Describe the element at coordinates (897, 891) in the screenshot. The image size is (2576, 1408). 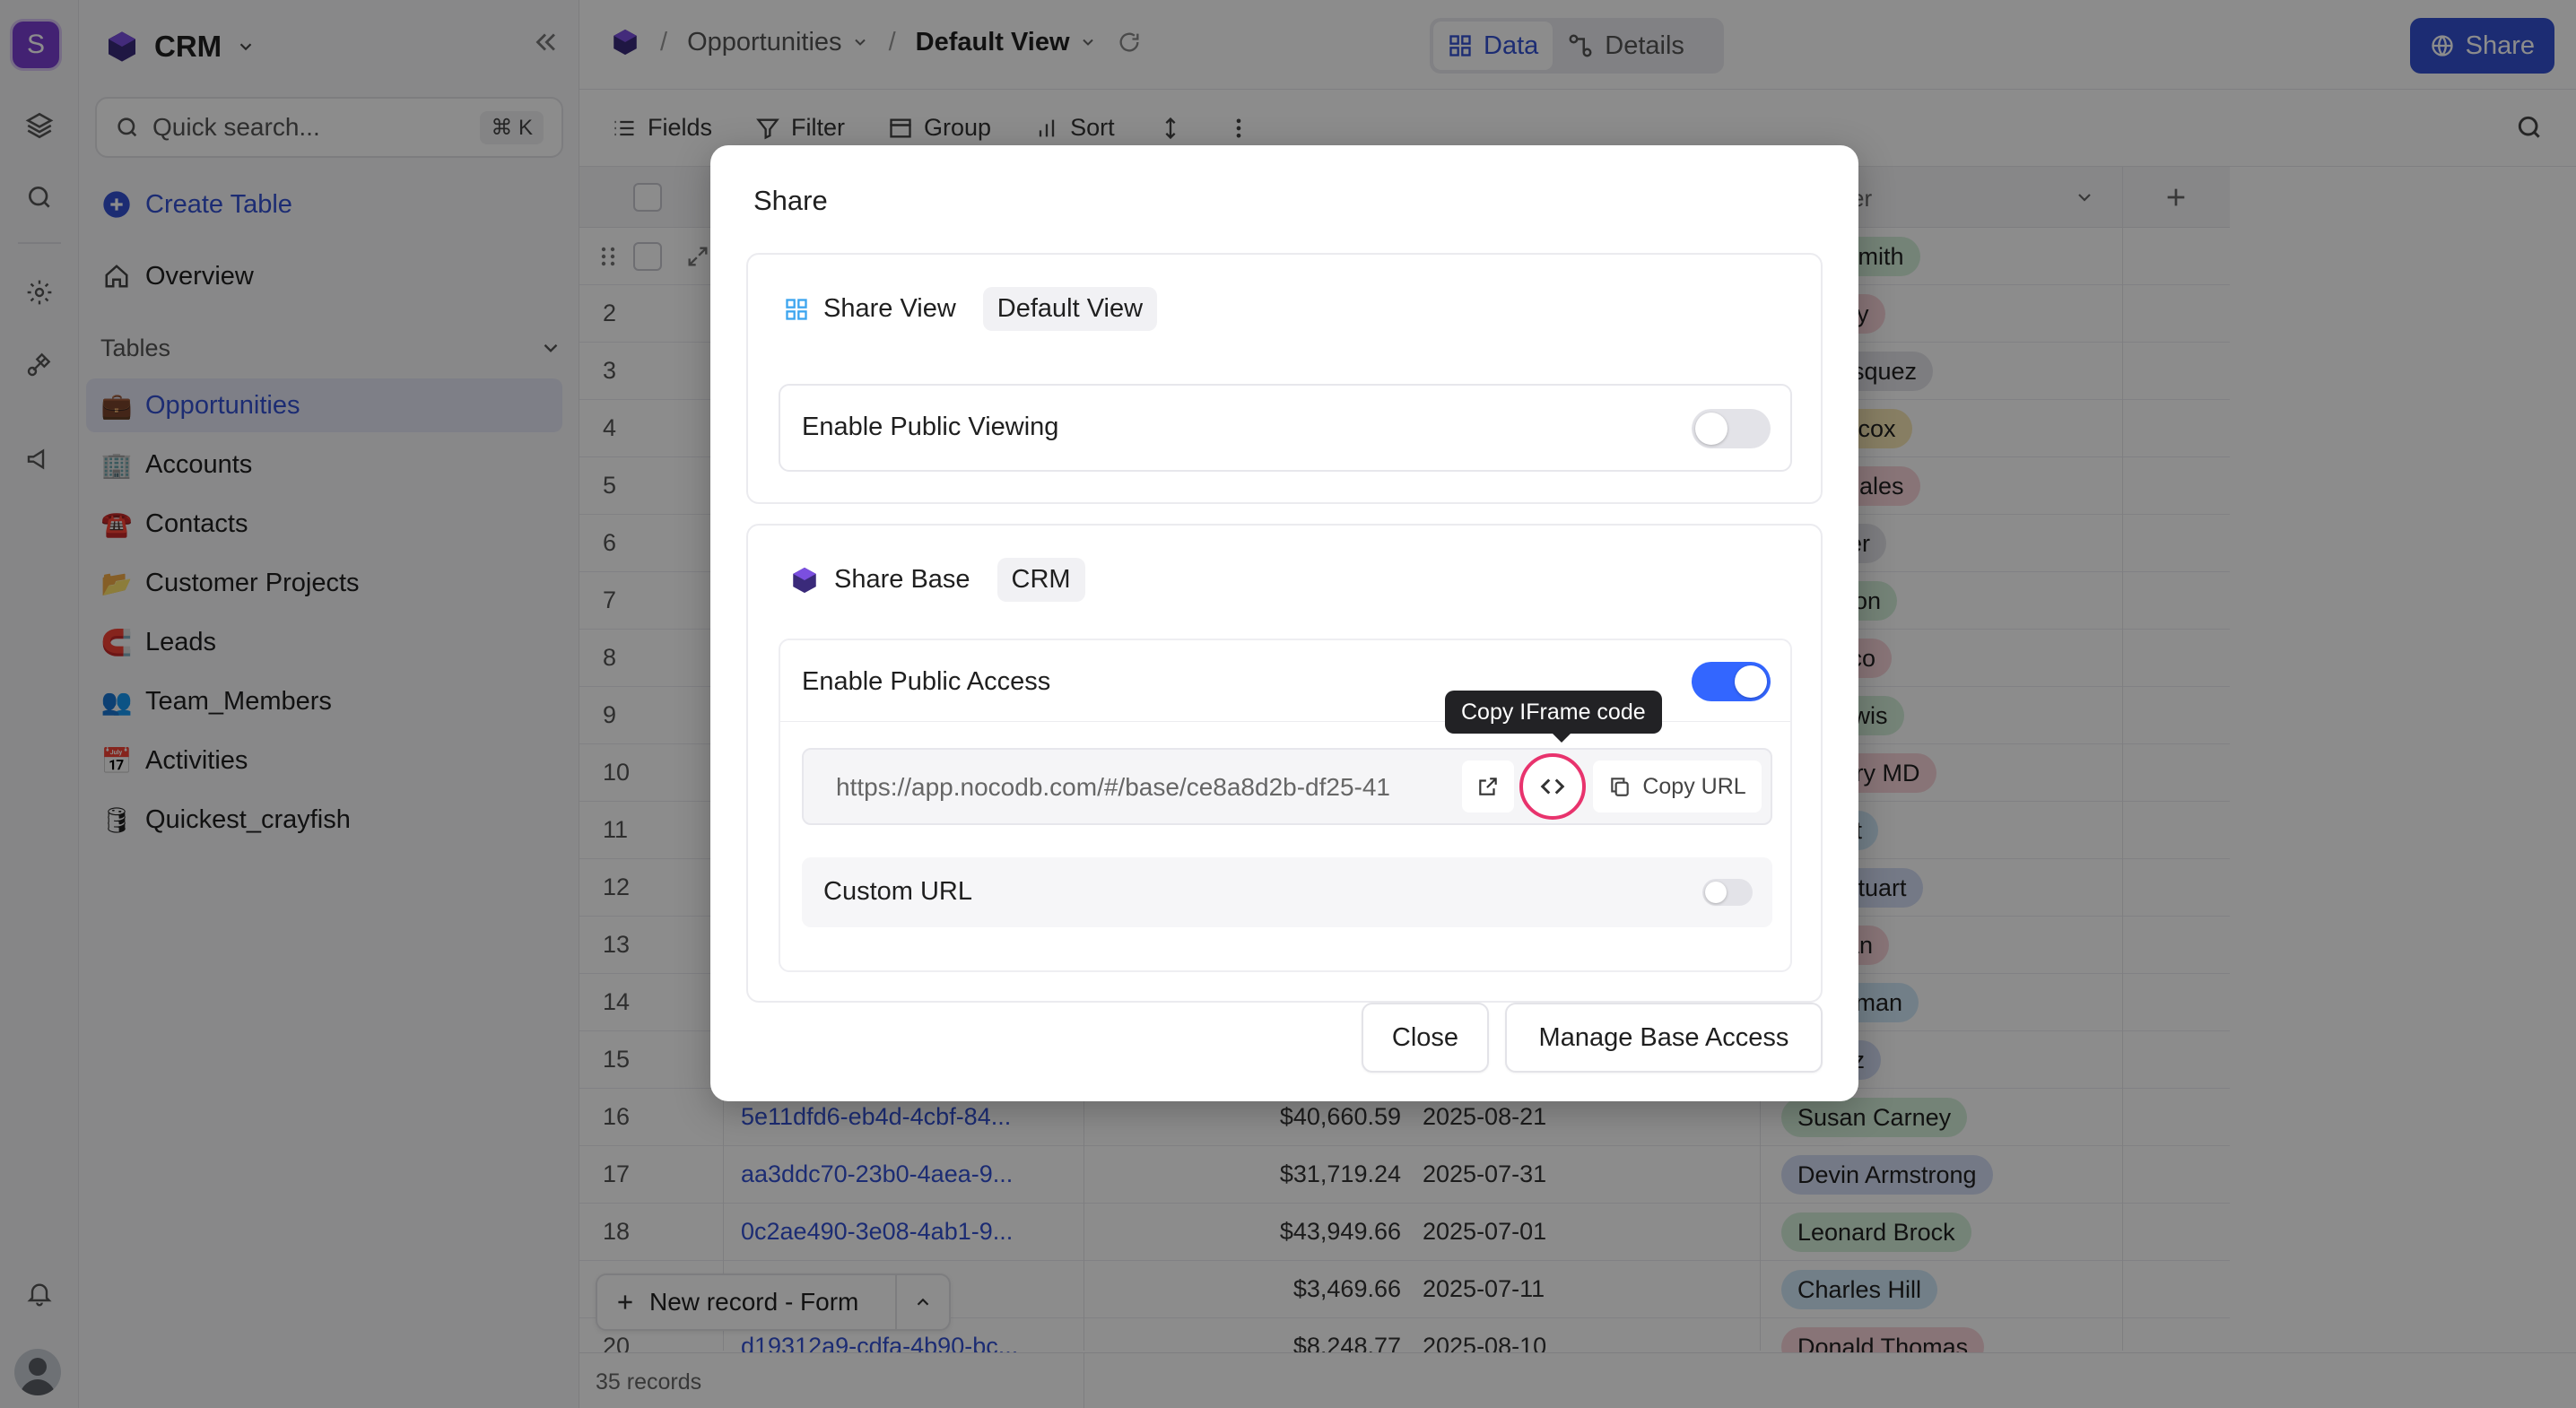
I see `custom-url-label: Custom URL` at that location.